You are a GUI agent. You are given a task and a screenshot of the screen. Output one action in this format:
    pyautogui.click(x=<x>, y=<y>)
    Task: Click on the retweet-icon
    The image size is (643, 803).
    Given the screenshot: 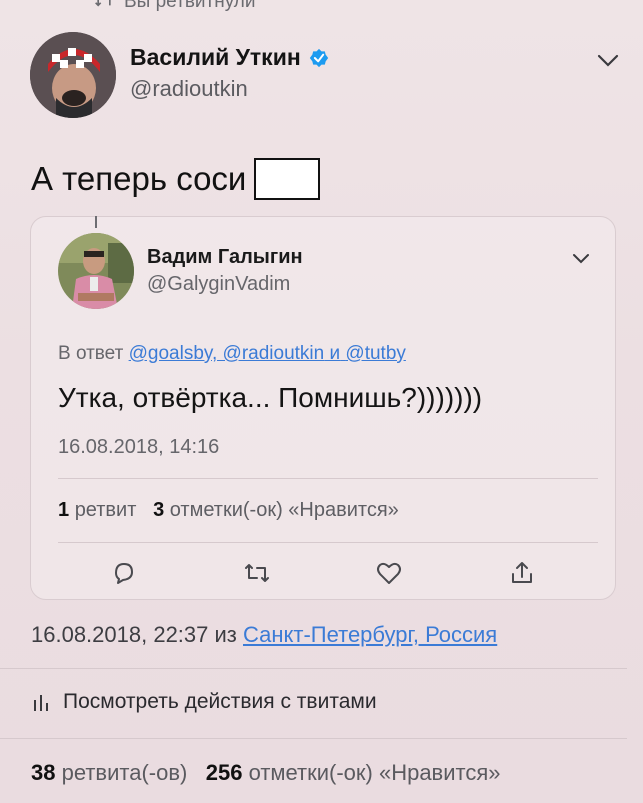 What is the action you would take?
    pyautogui.click(x=103, y=3)
    